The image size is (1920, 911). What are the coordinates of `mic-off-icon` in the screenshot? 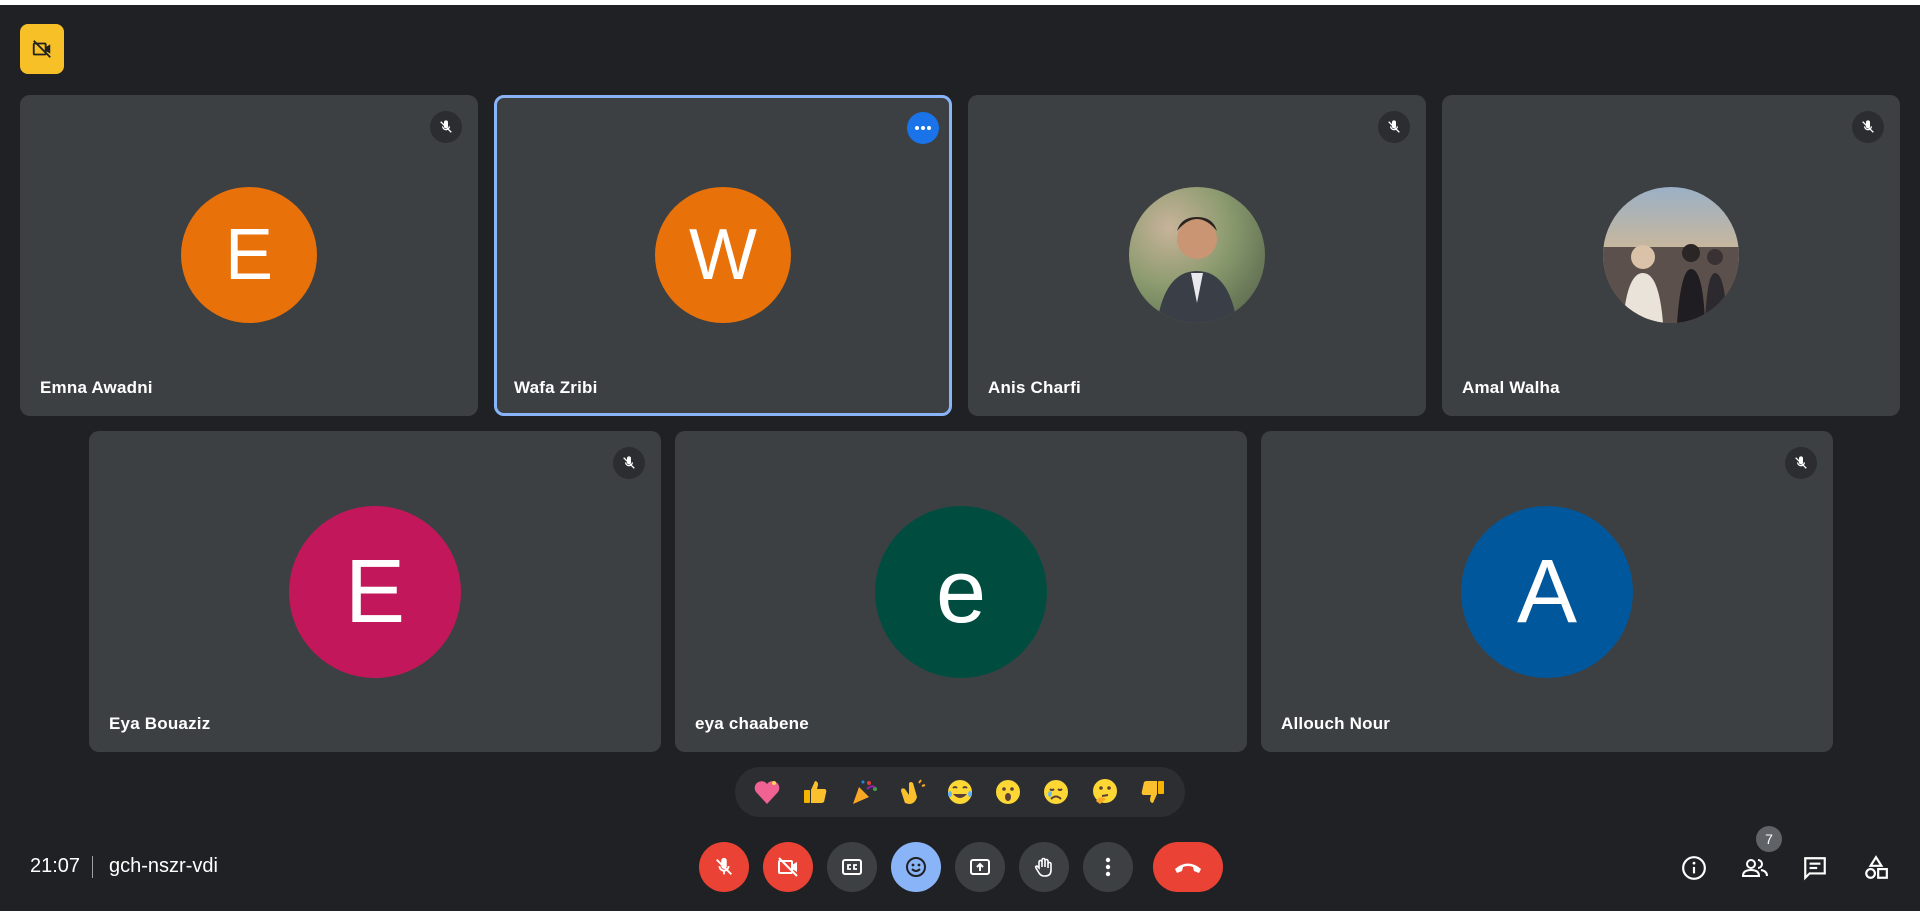 It's located at (724, 866).